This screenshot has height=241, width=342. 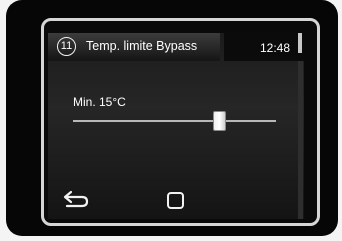 What do you see at coordinates (175, 200) in the screenshot?
I see `square-home-icon` at bounding box center [175, 200].